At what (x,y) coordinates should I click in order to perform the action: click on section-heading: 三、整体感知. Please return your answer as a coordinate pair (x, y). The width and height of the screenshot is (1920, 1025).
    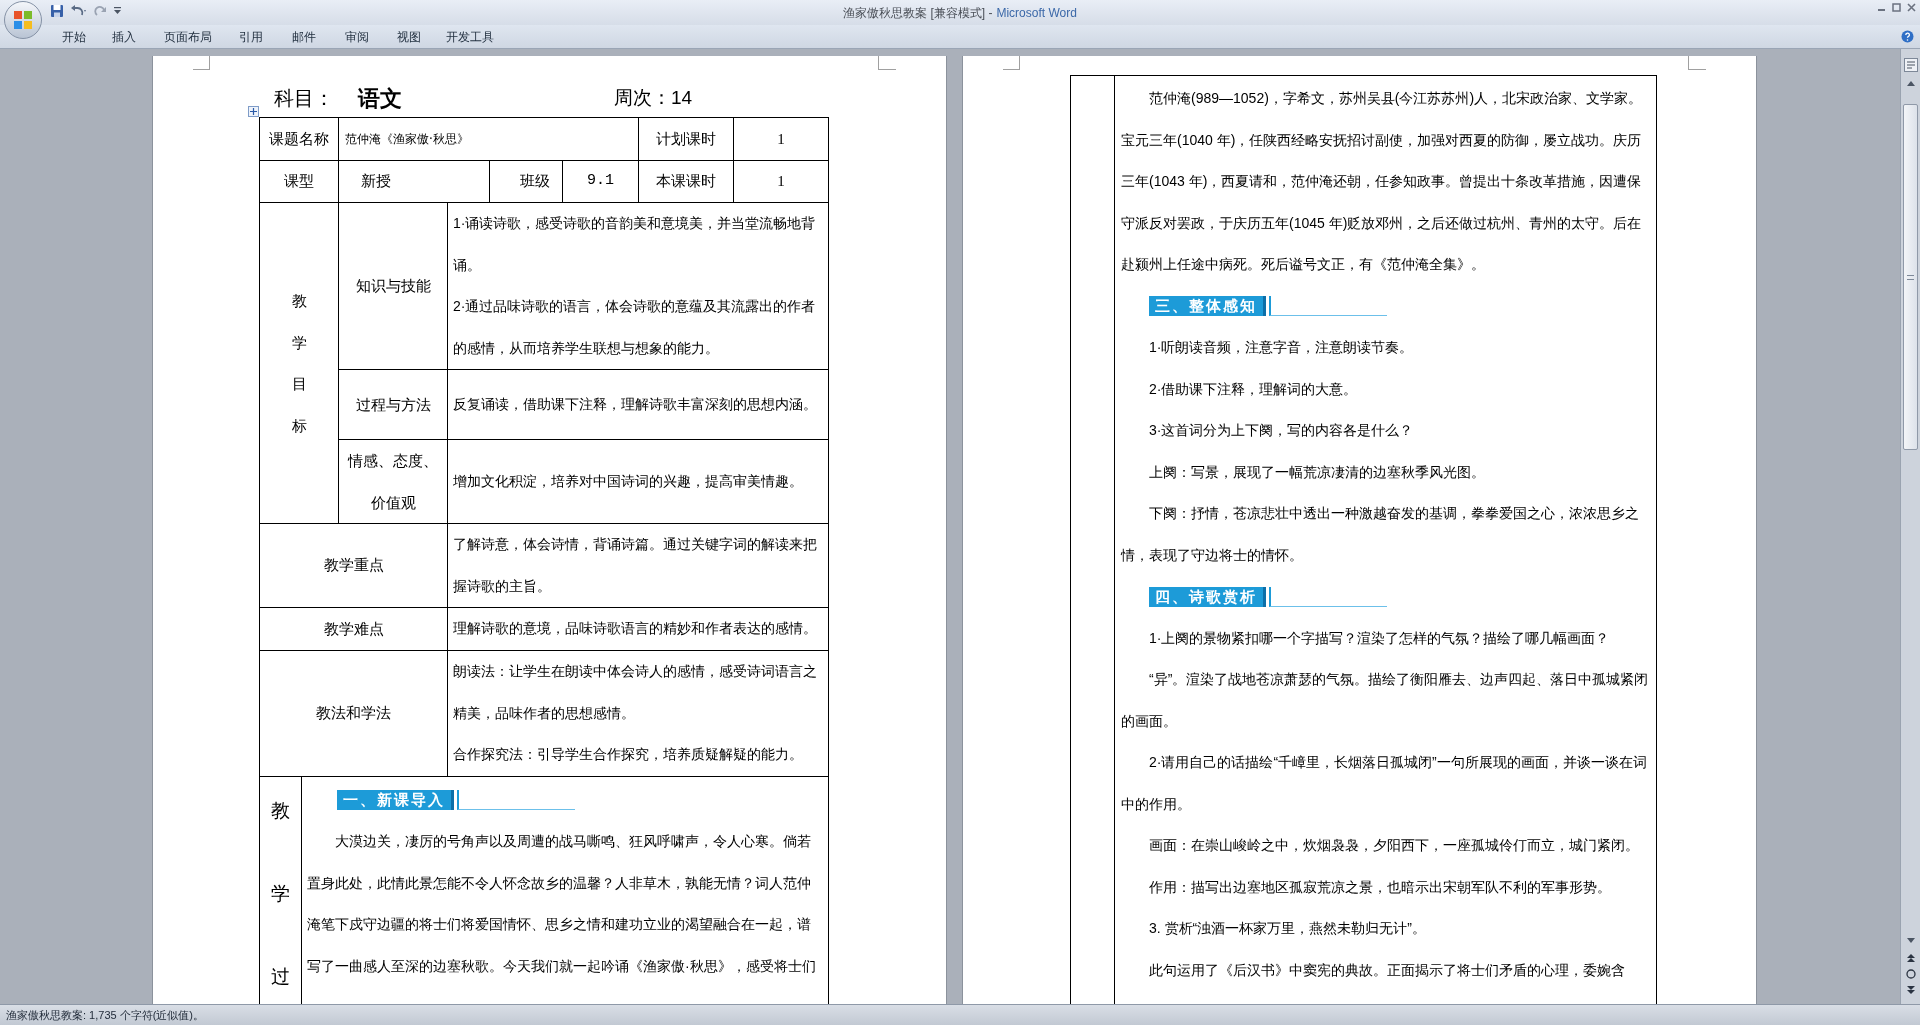
    Looking at the image, I should click on (1207, 306).